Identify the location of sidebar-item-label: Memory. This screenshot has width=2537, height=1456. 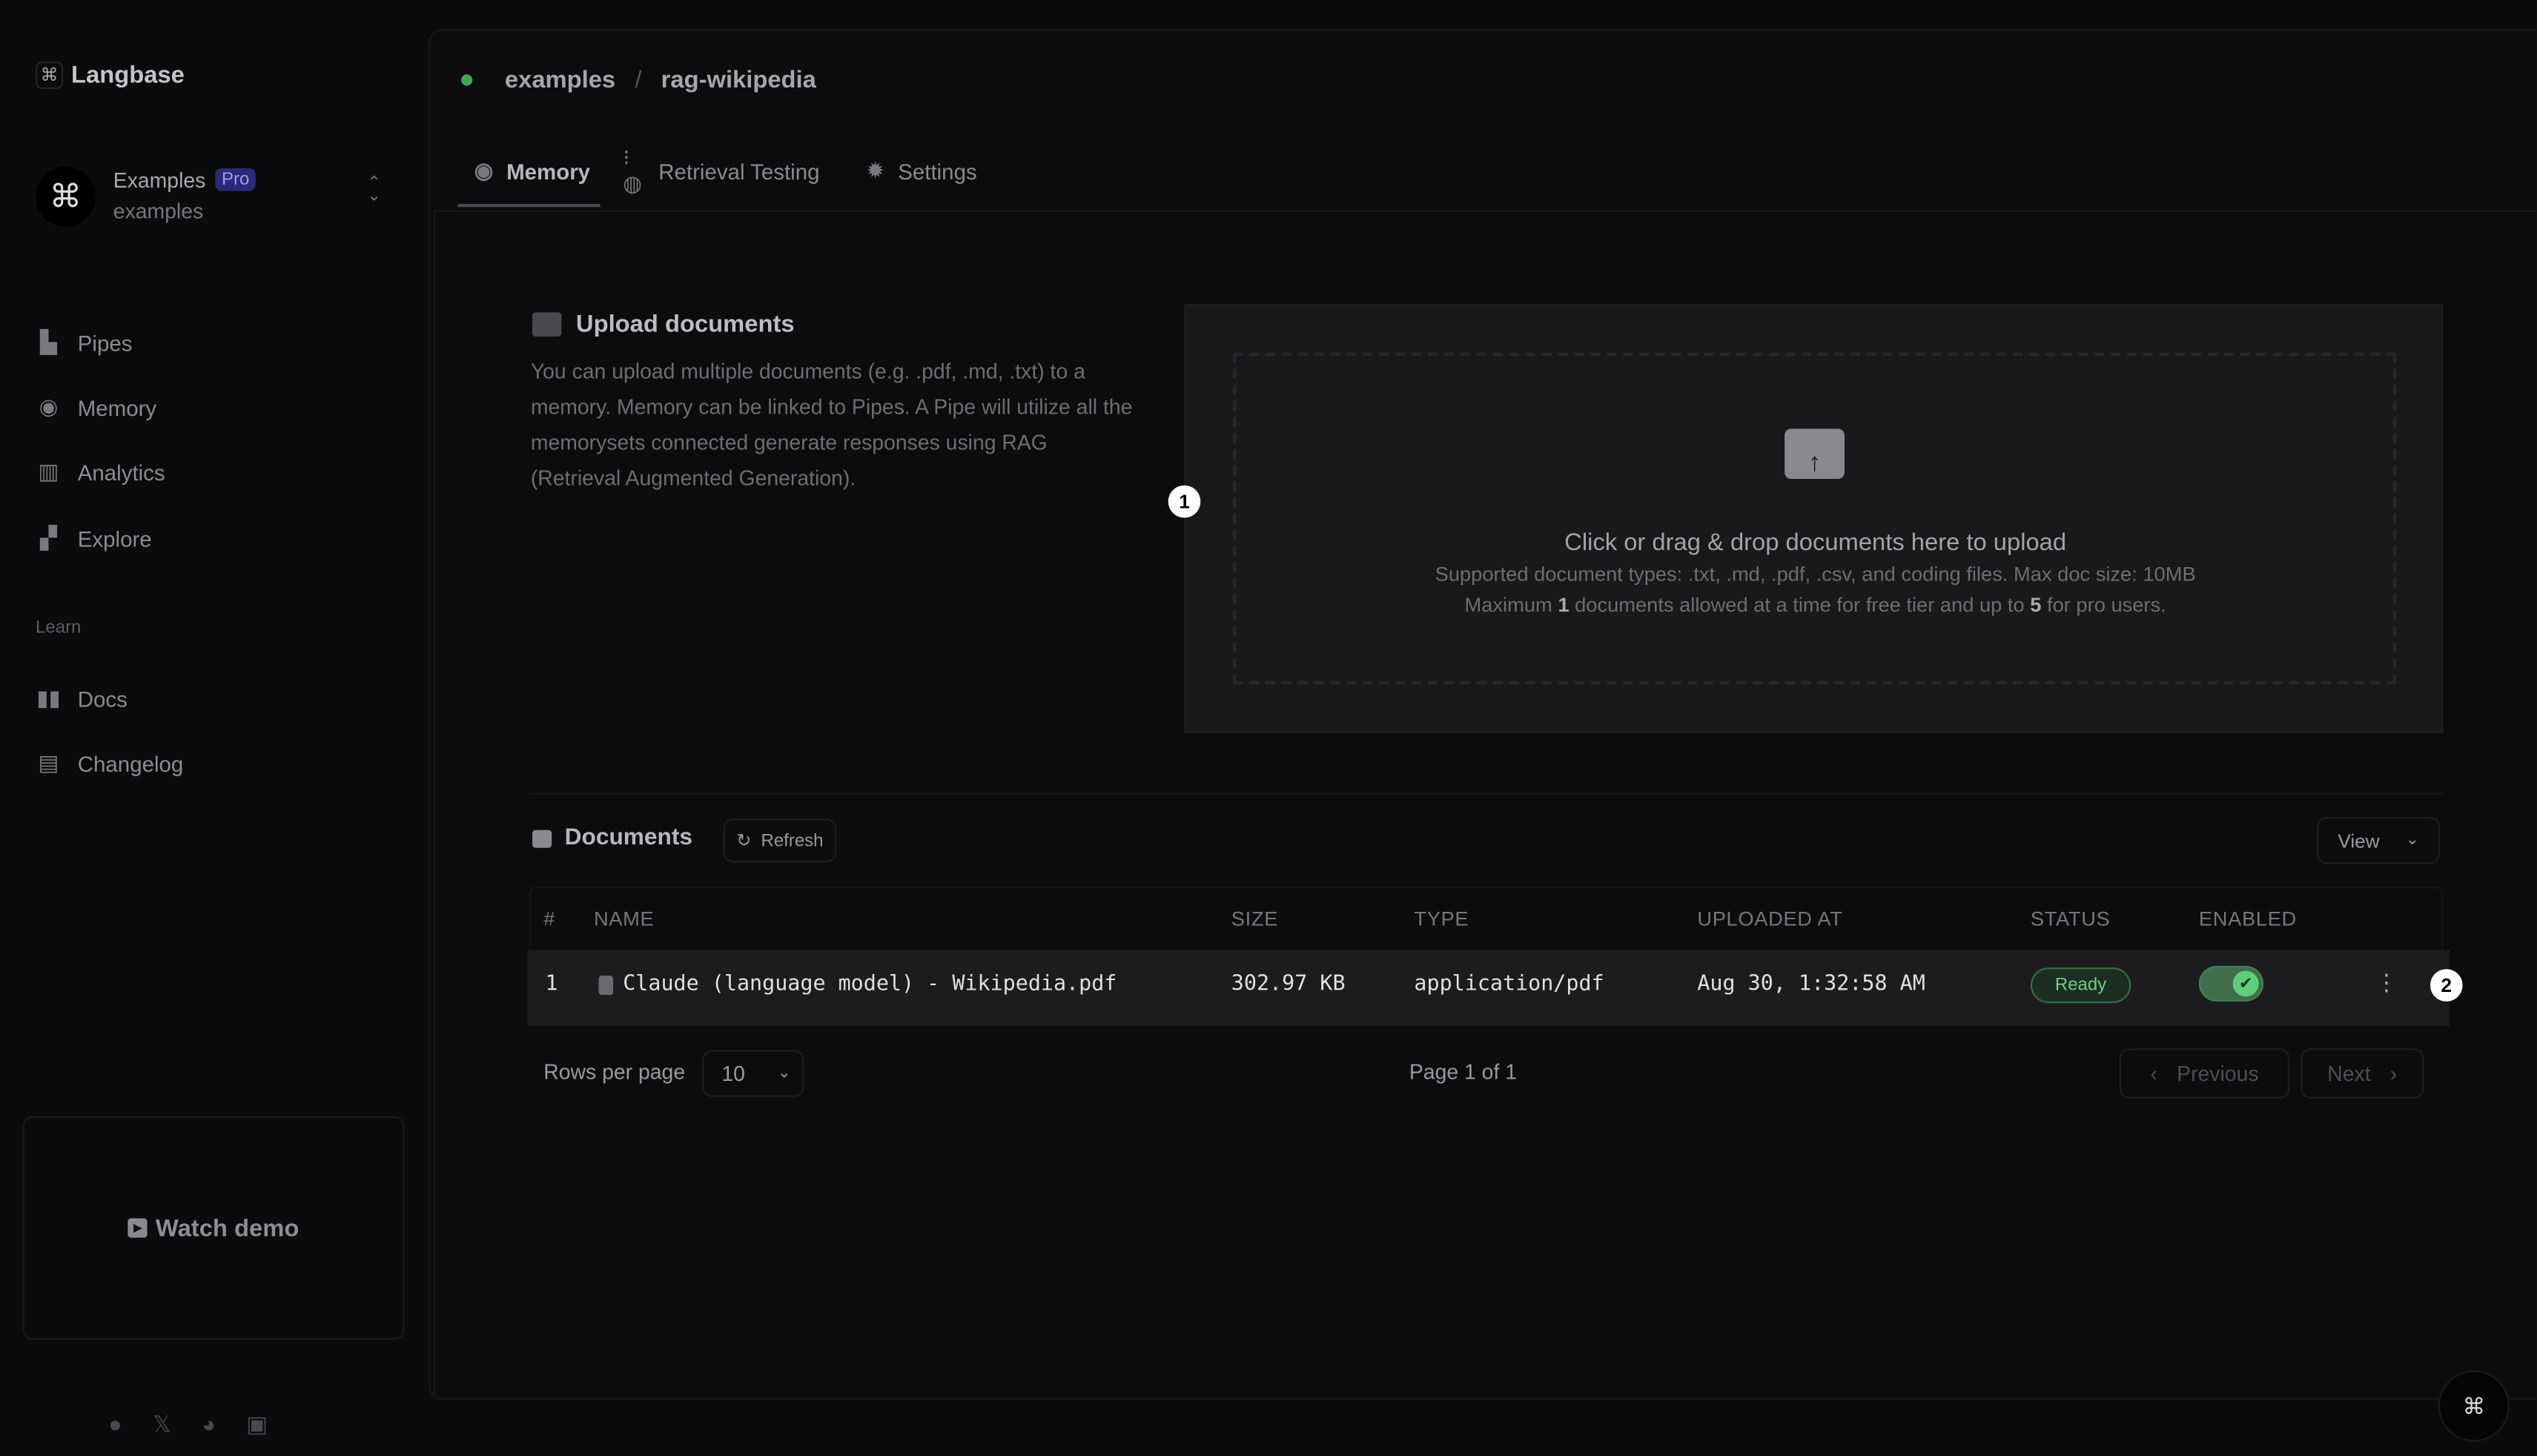
(117, 407).